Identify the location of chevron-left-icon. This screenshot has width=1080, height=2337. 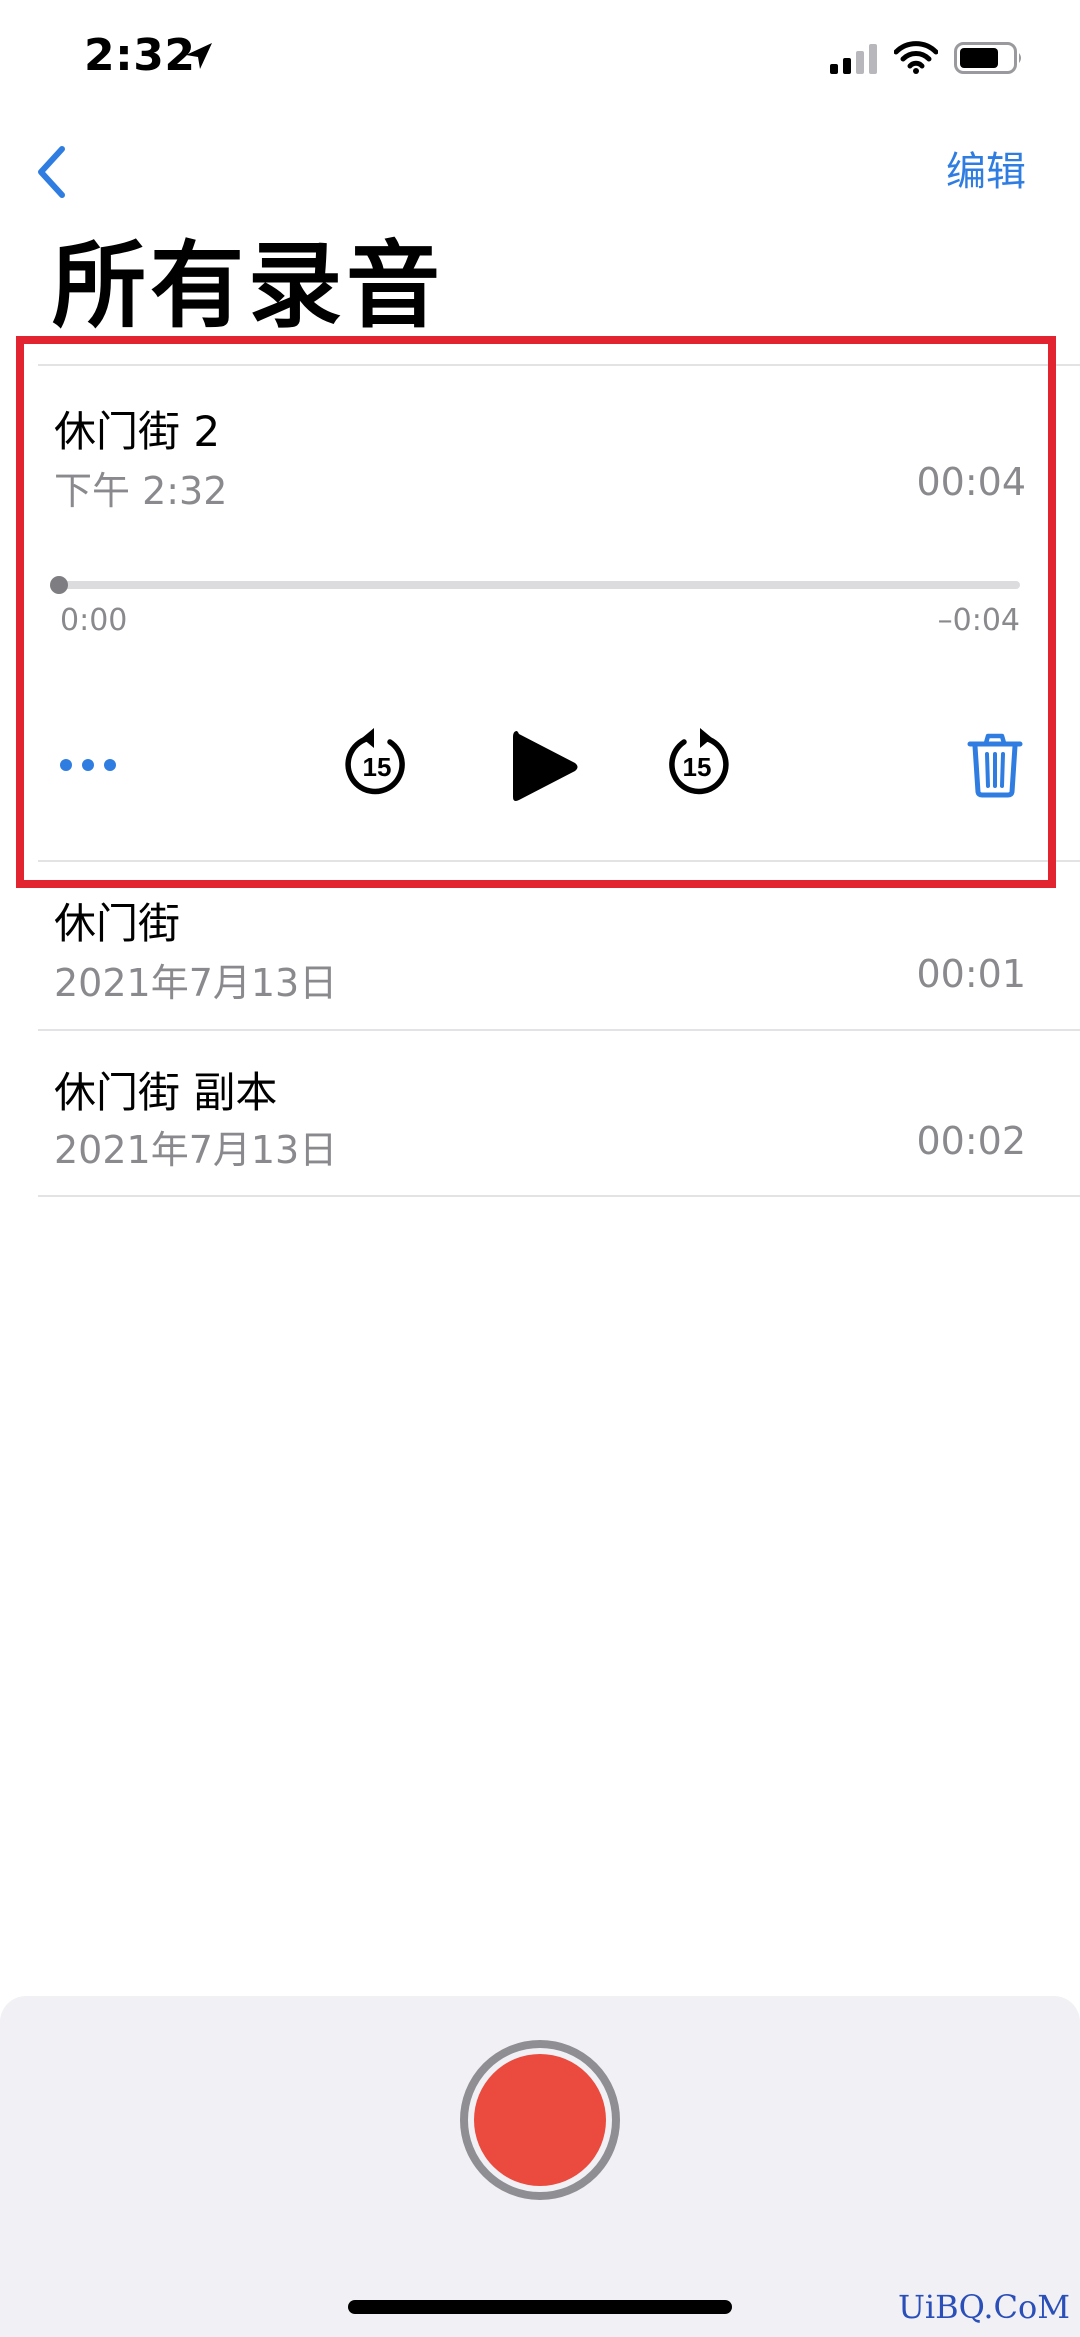
(51, 172).